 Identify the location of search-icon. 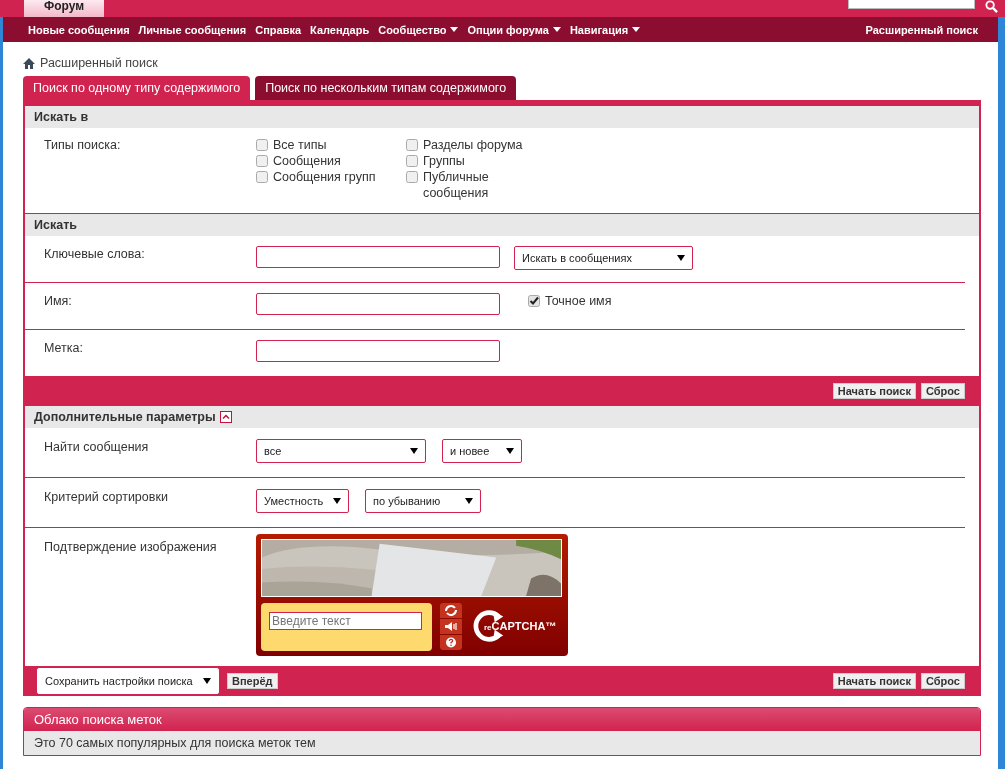
(991, 6).